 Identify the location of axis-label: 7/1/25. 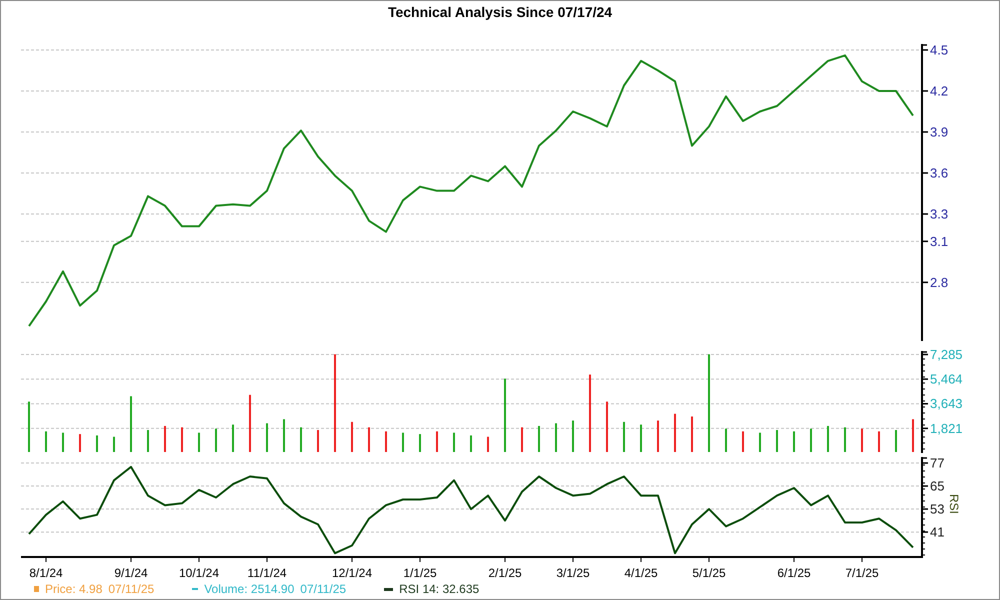
(862, 572).